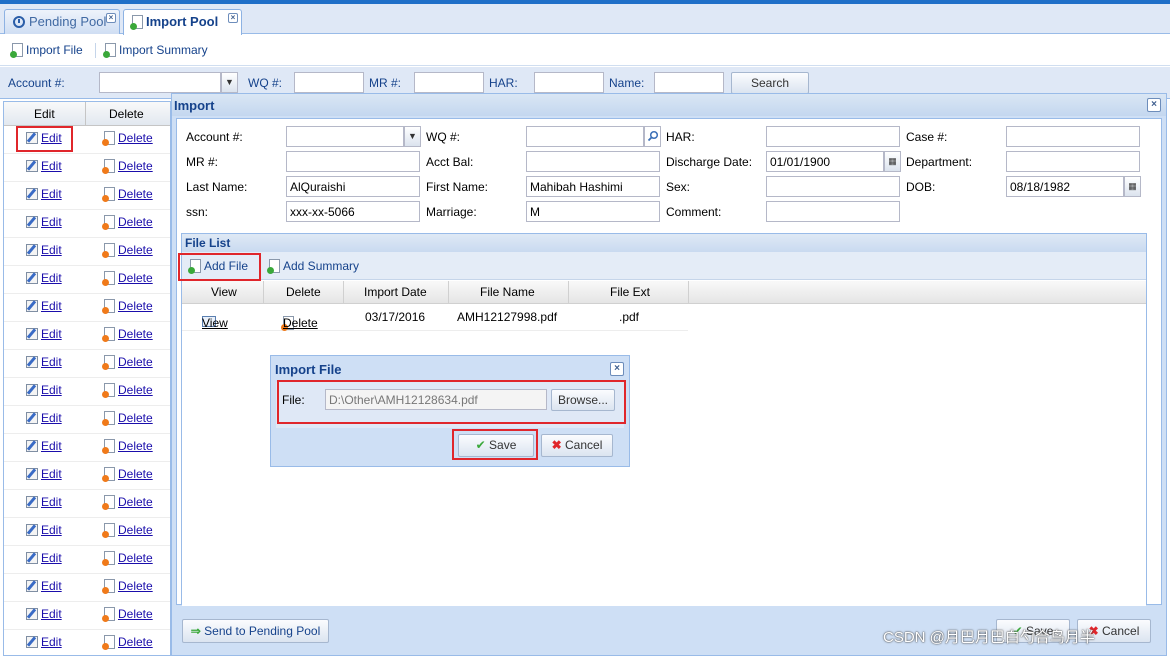  Describe the element at coordinates (353, 186) in the screenshot. I see `last-name-input` at that location.